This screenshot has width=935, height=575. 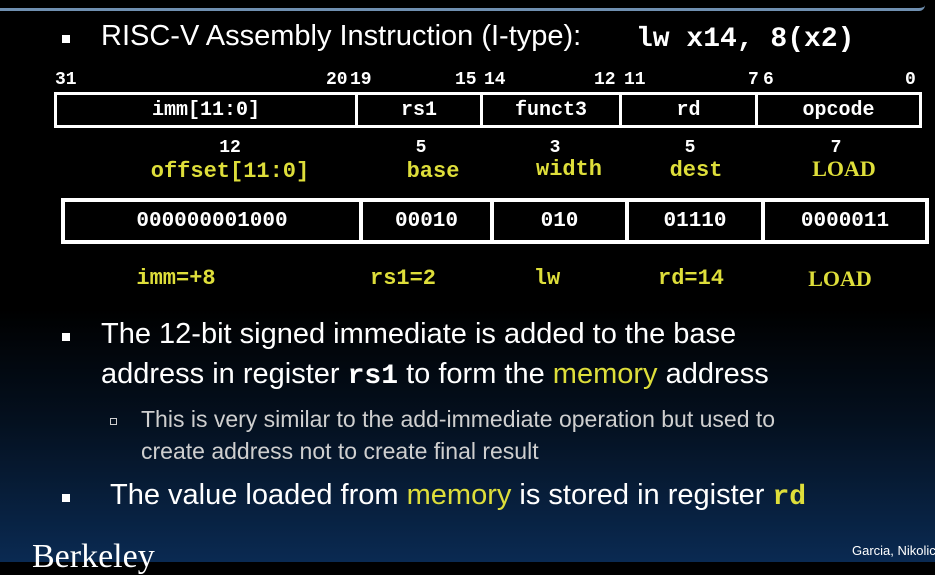 I want to click on bullet-2-text-b: is stored in register, so click(x=642, y=495).